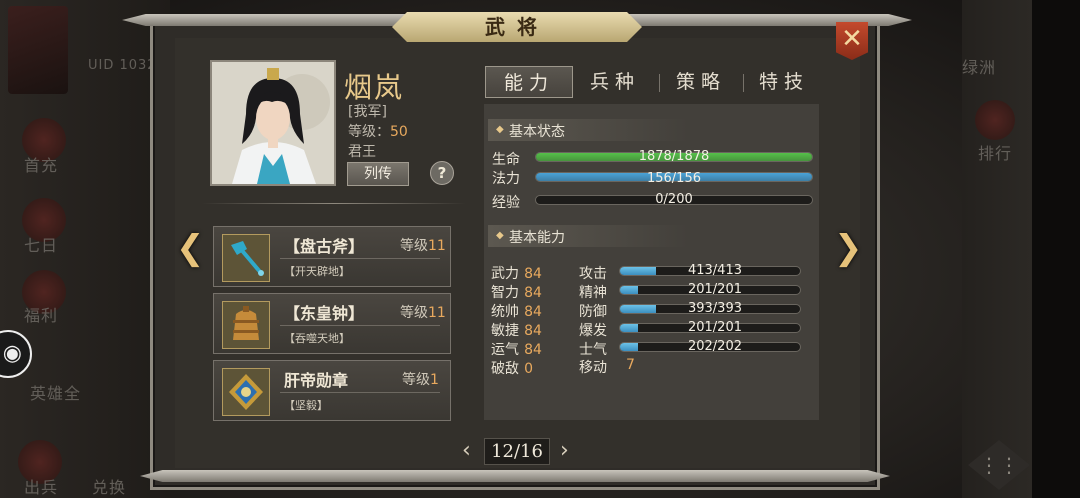 The height and width of the screenshot is (498, 1080). Describe the element at coordinates (41, 165) in the screenshot. I see `bg-menu-label: 首充` at that location.